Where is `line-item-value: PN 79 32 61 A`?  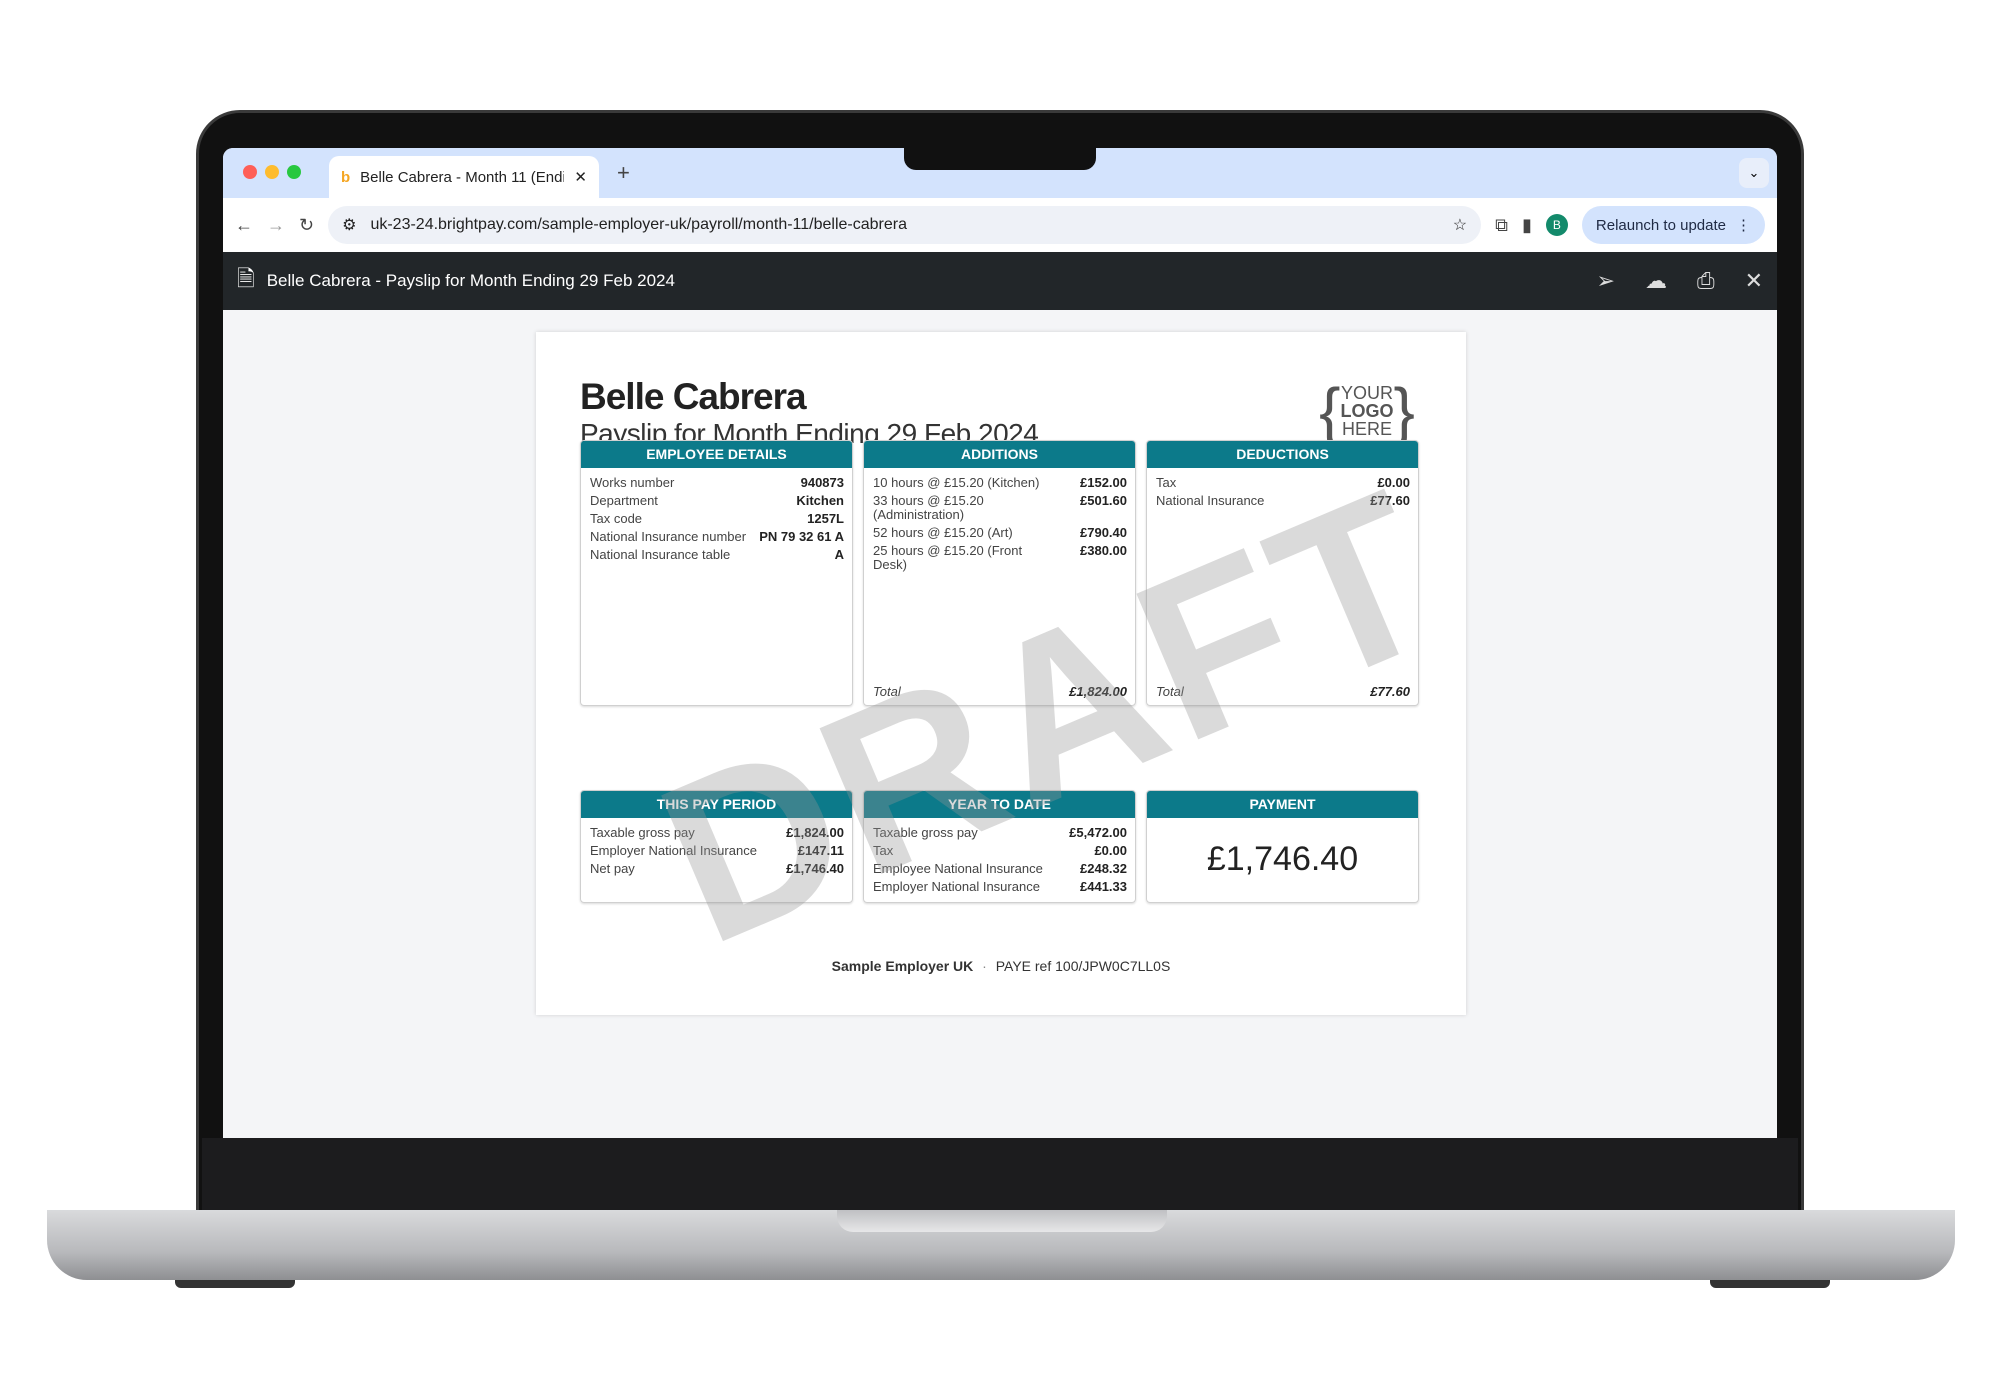
line-item-value: PN 79 32 61 A is located at coordinates (801, 536).